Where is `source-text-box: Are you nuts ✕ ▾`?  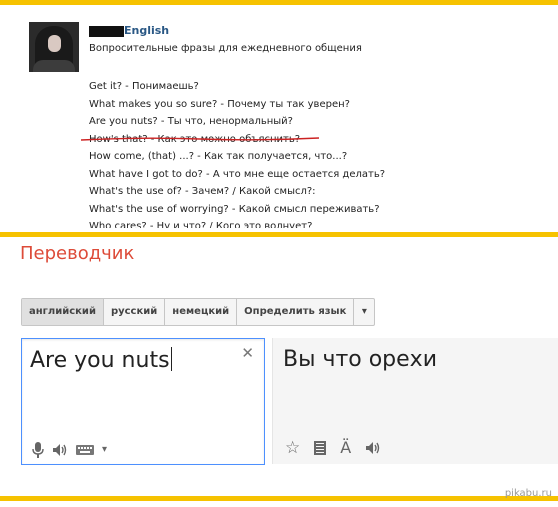
source-text-box: Are you nuts ✕ ▾ is located at coordinates (143, 401).